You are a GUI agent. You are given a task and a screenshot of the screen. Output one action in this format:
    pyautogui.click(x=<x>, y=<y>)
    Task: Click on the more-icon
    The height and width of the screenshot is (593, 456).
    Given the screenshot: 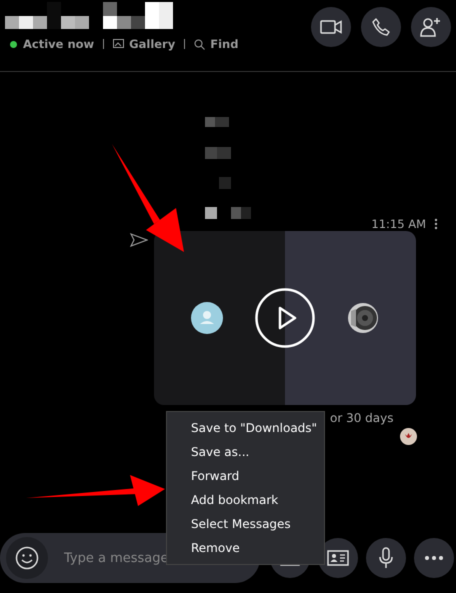 What is the action you would take?
    pyautogui.click(x=434, y=558)
    